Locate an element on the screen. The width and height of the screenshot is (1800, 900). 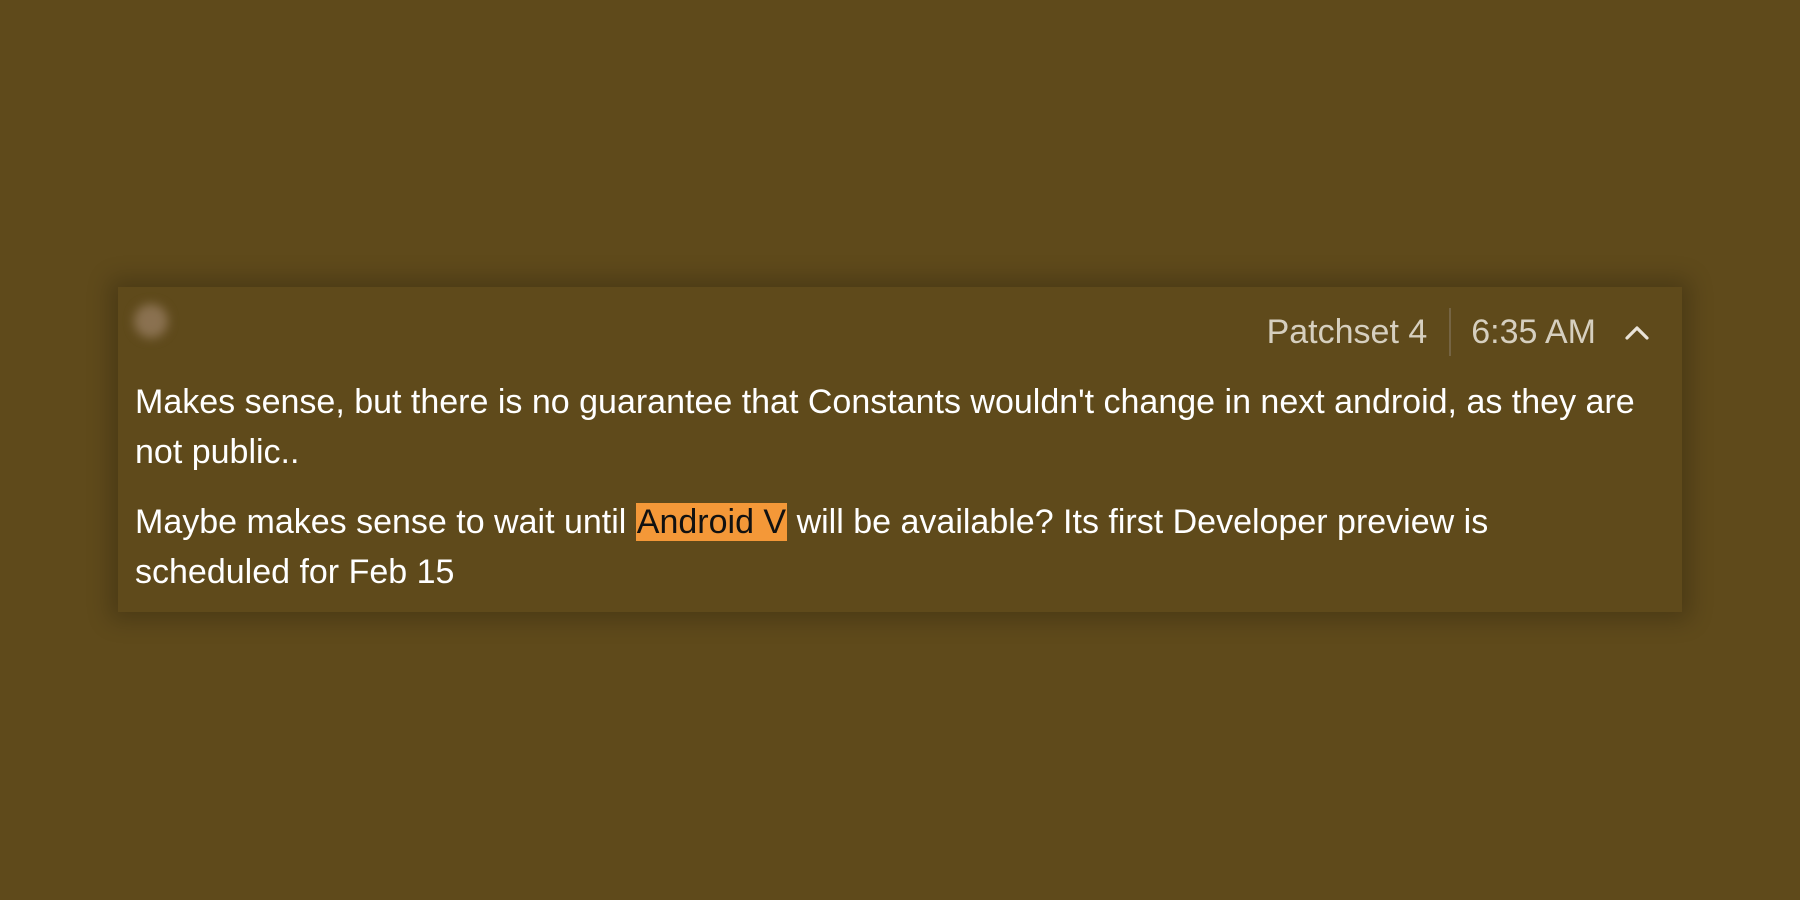
comment-header: Patchset 4 6:35 AM is located at coordinates (900, 327).